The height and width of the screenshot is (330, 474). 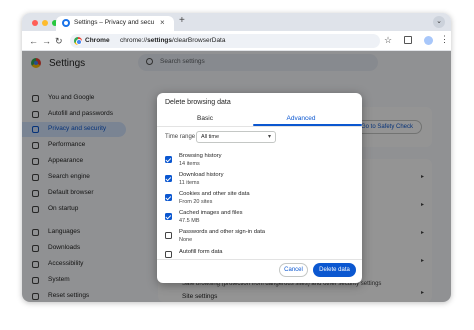 I want to click on chrome-chip-label: Chrome, so click(x=97, y=40).